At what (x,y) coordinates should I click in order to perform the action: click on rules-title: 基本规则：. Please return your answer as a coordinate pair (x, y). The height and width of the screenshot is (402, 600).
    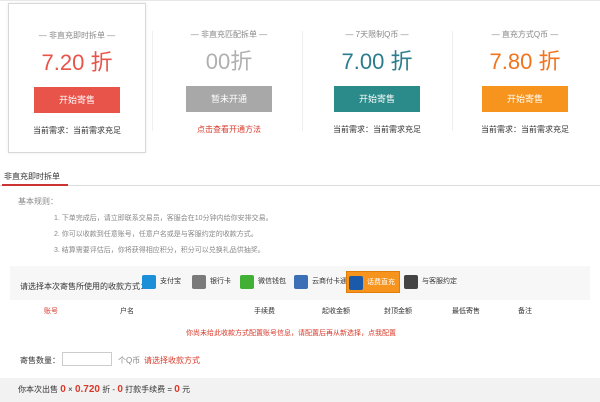
    Looking at the image, I should click on (38, 201).